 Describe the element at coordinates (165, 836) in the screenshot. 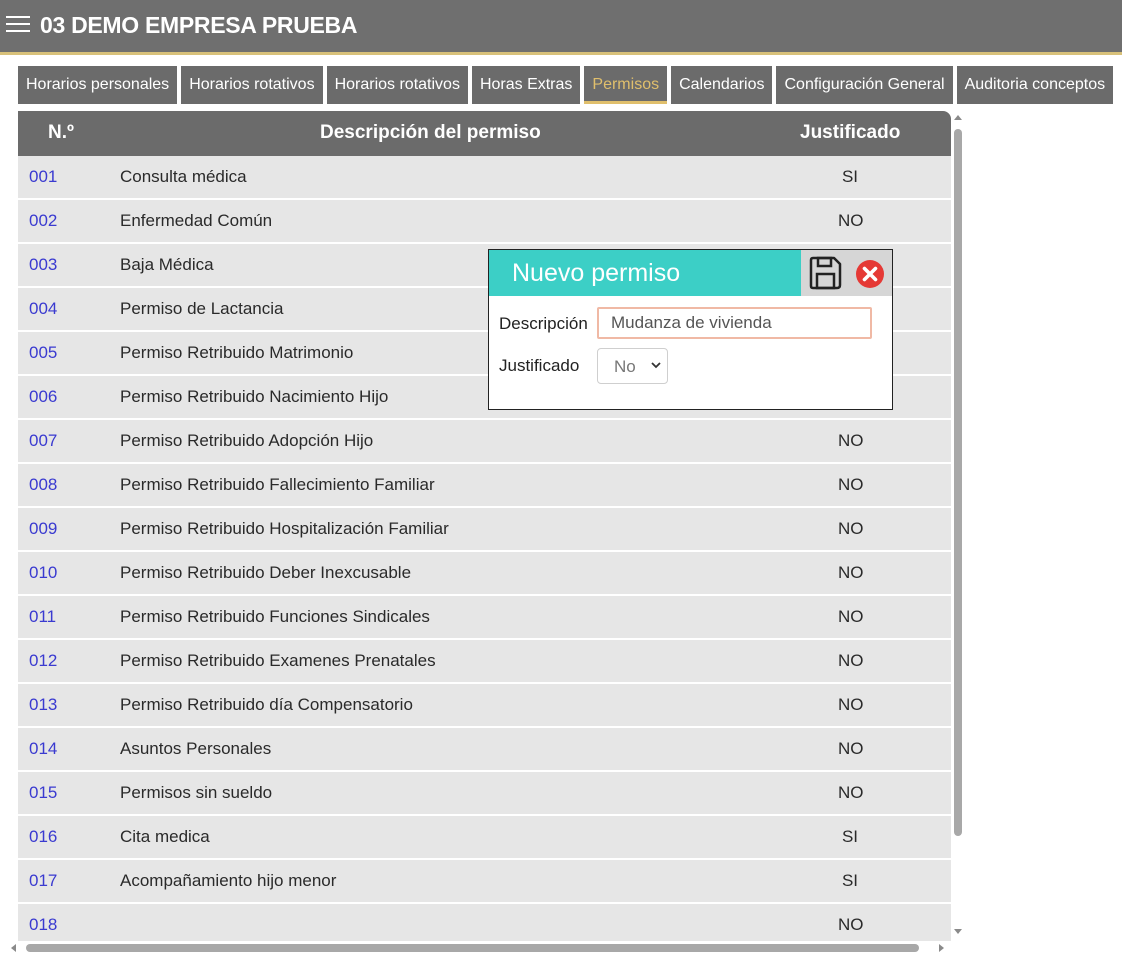

I see `row-description: Cita medica` at that location.